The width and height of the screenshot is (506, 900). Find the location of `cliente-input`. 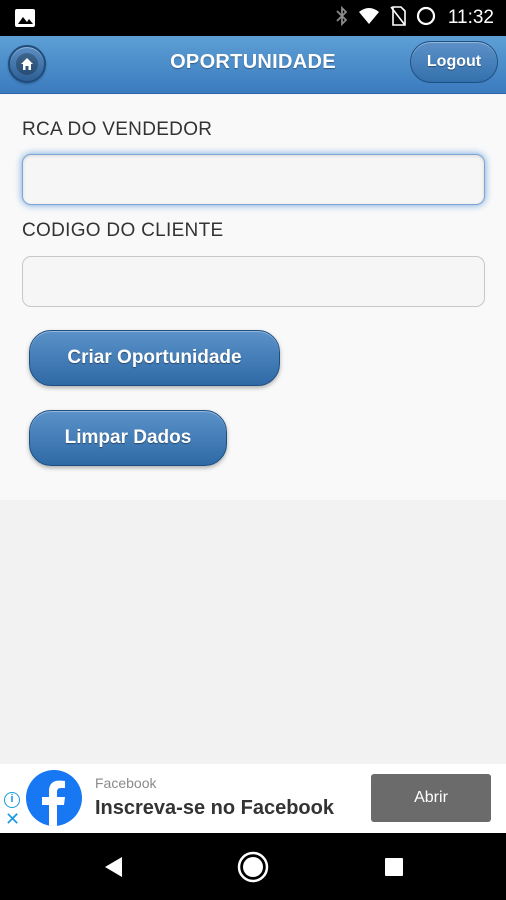

cliente-input is located at coordinates (253, 281).